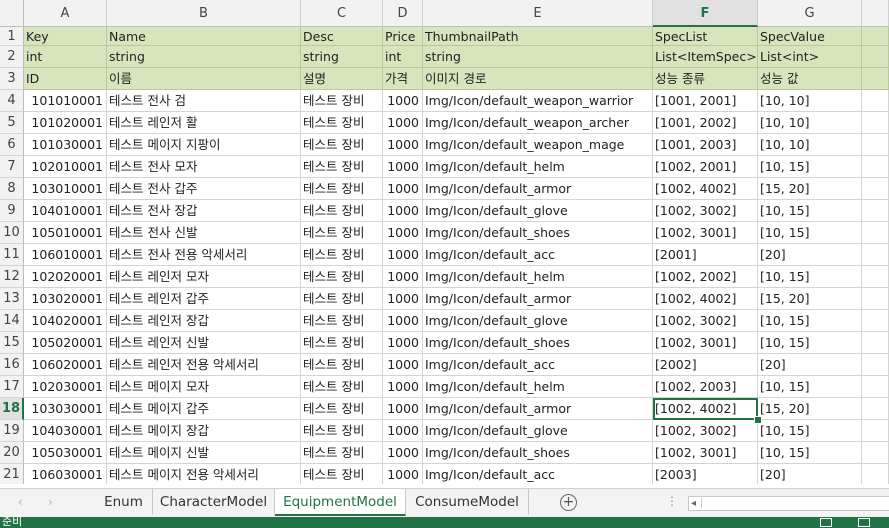  What do you see at coordinates (538, 145) in the screenshot?
I see `table-cell: Img/Icon/default_weapon_mage` at bounding box center [538, 145].